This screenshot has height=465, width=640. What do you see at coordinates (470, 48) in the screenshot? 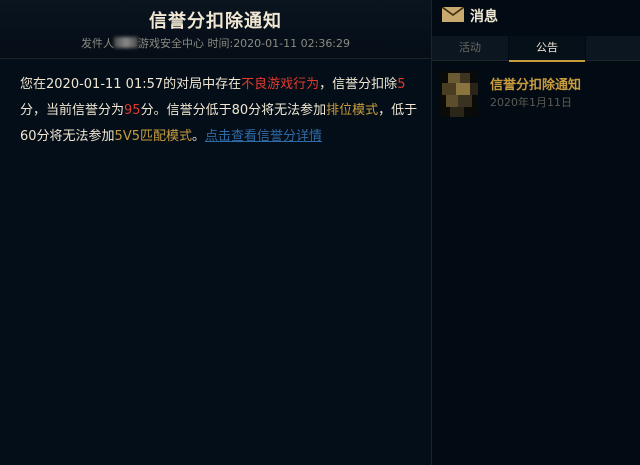
I see `tab-activity: 活动` at bounding box center [470, 48].